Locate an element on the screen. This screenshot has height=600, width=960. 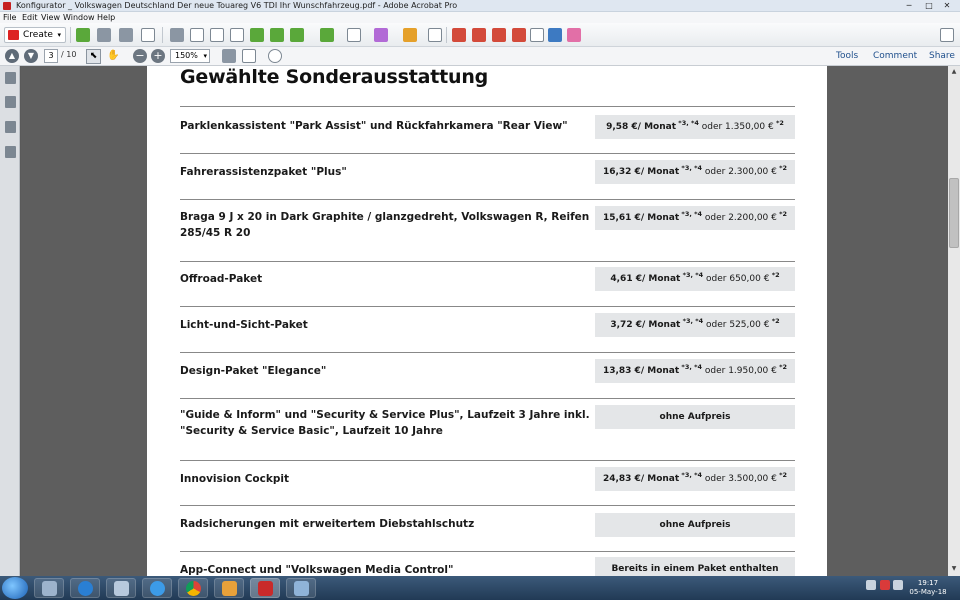
menu-view: View is located at coordinates (50, 17).